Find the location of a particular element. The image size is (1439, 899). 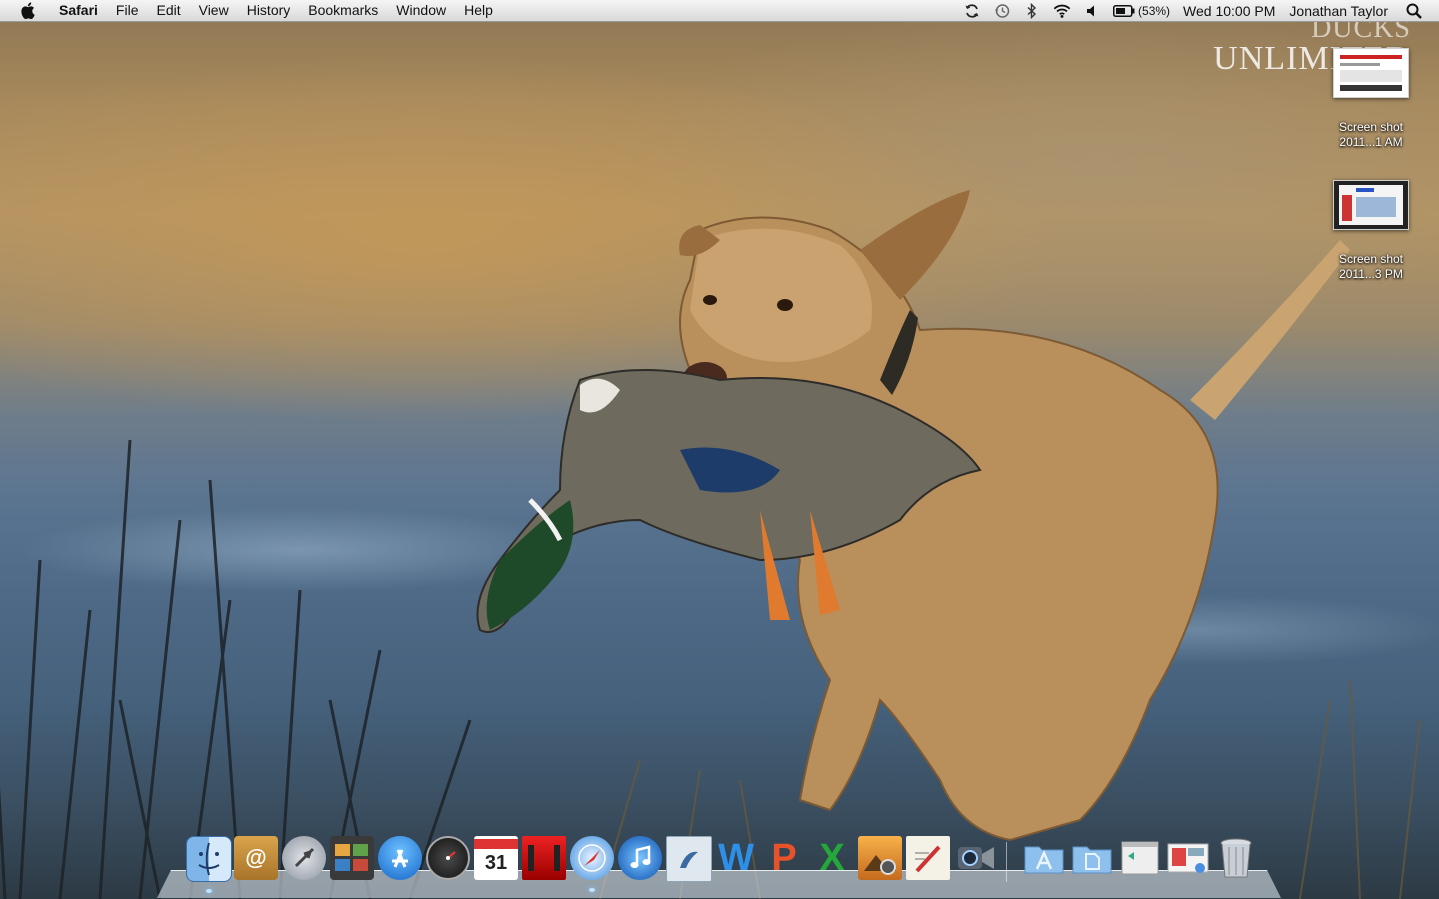

movie-icon is located at coordinates (544, 858).